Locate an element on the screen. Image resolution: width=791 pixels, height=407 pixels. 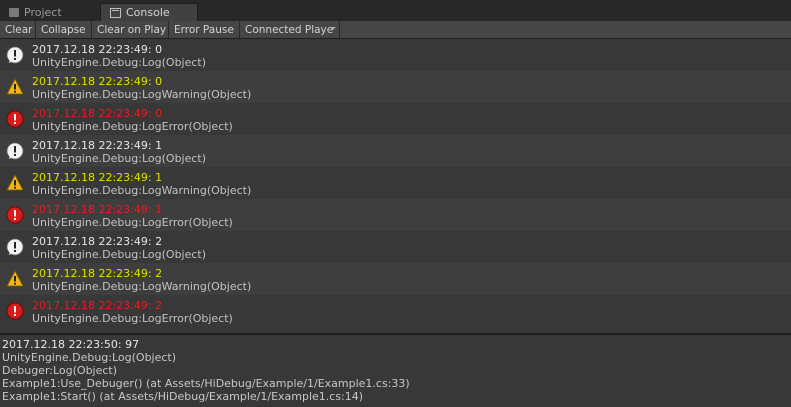
clear-button: Clear is located at coordinates (18, 29).